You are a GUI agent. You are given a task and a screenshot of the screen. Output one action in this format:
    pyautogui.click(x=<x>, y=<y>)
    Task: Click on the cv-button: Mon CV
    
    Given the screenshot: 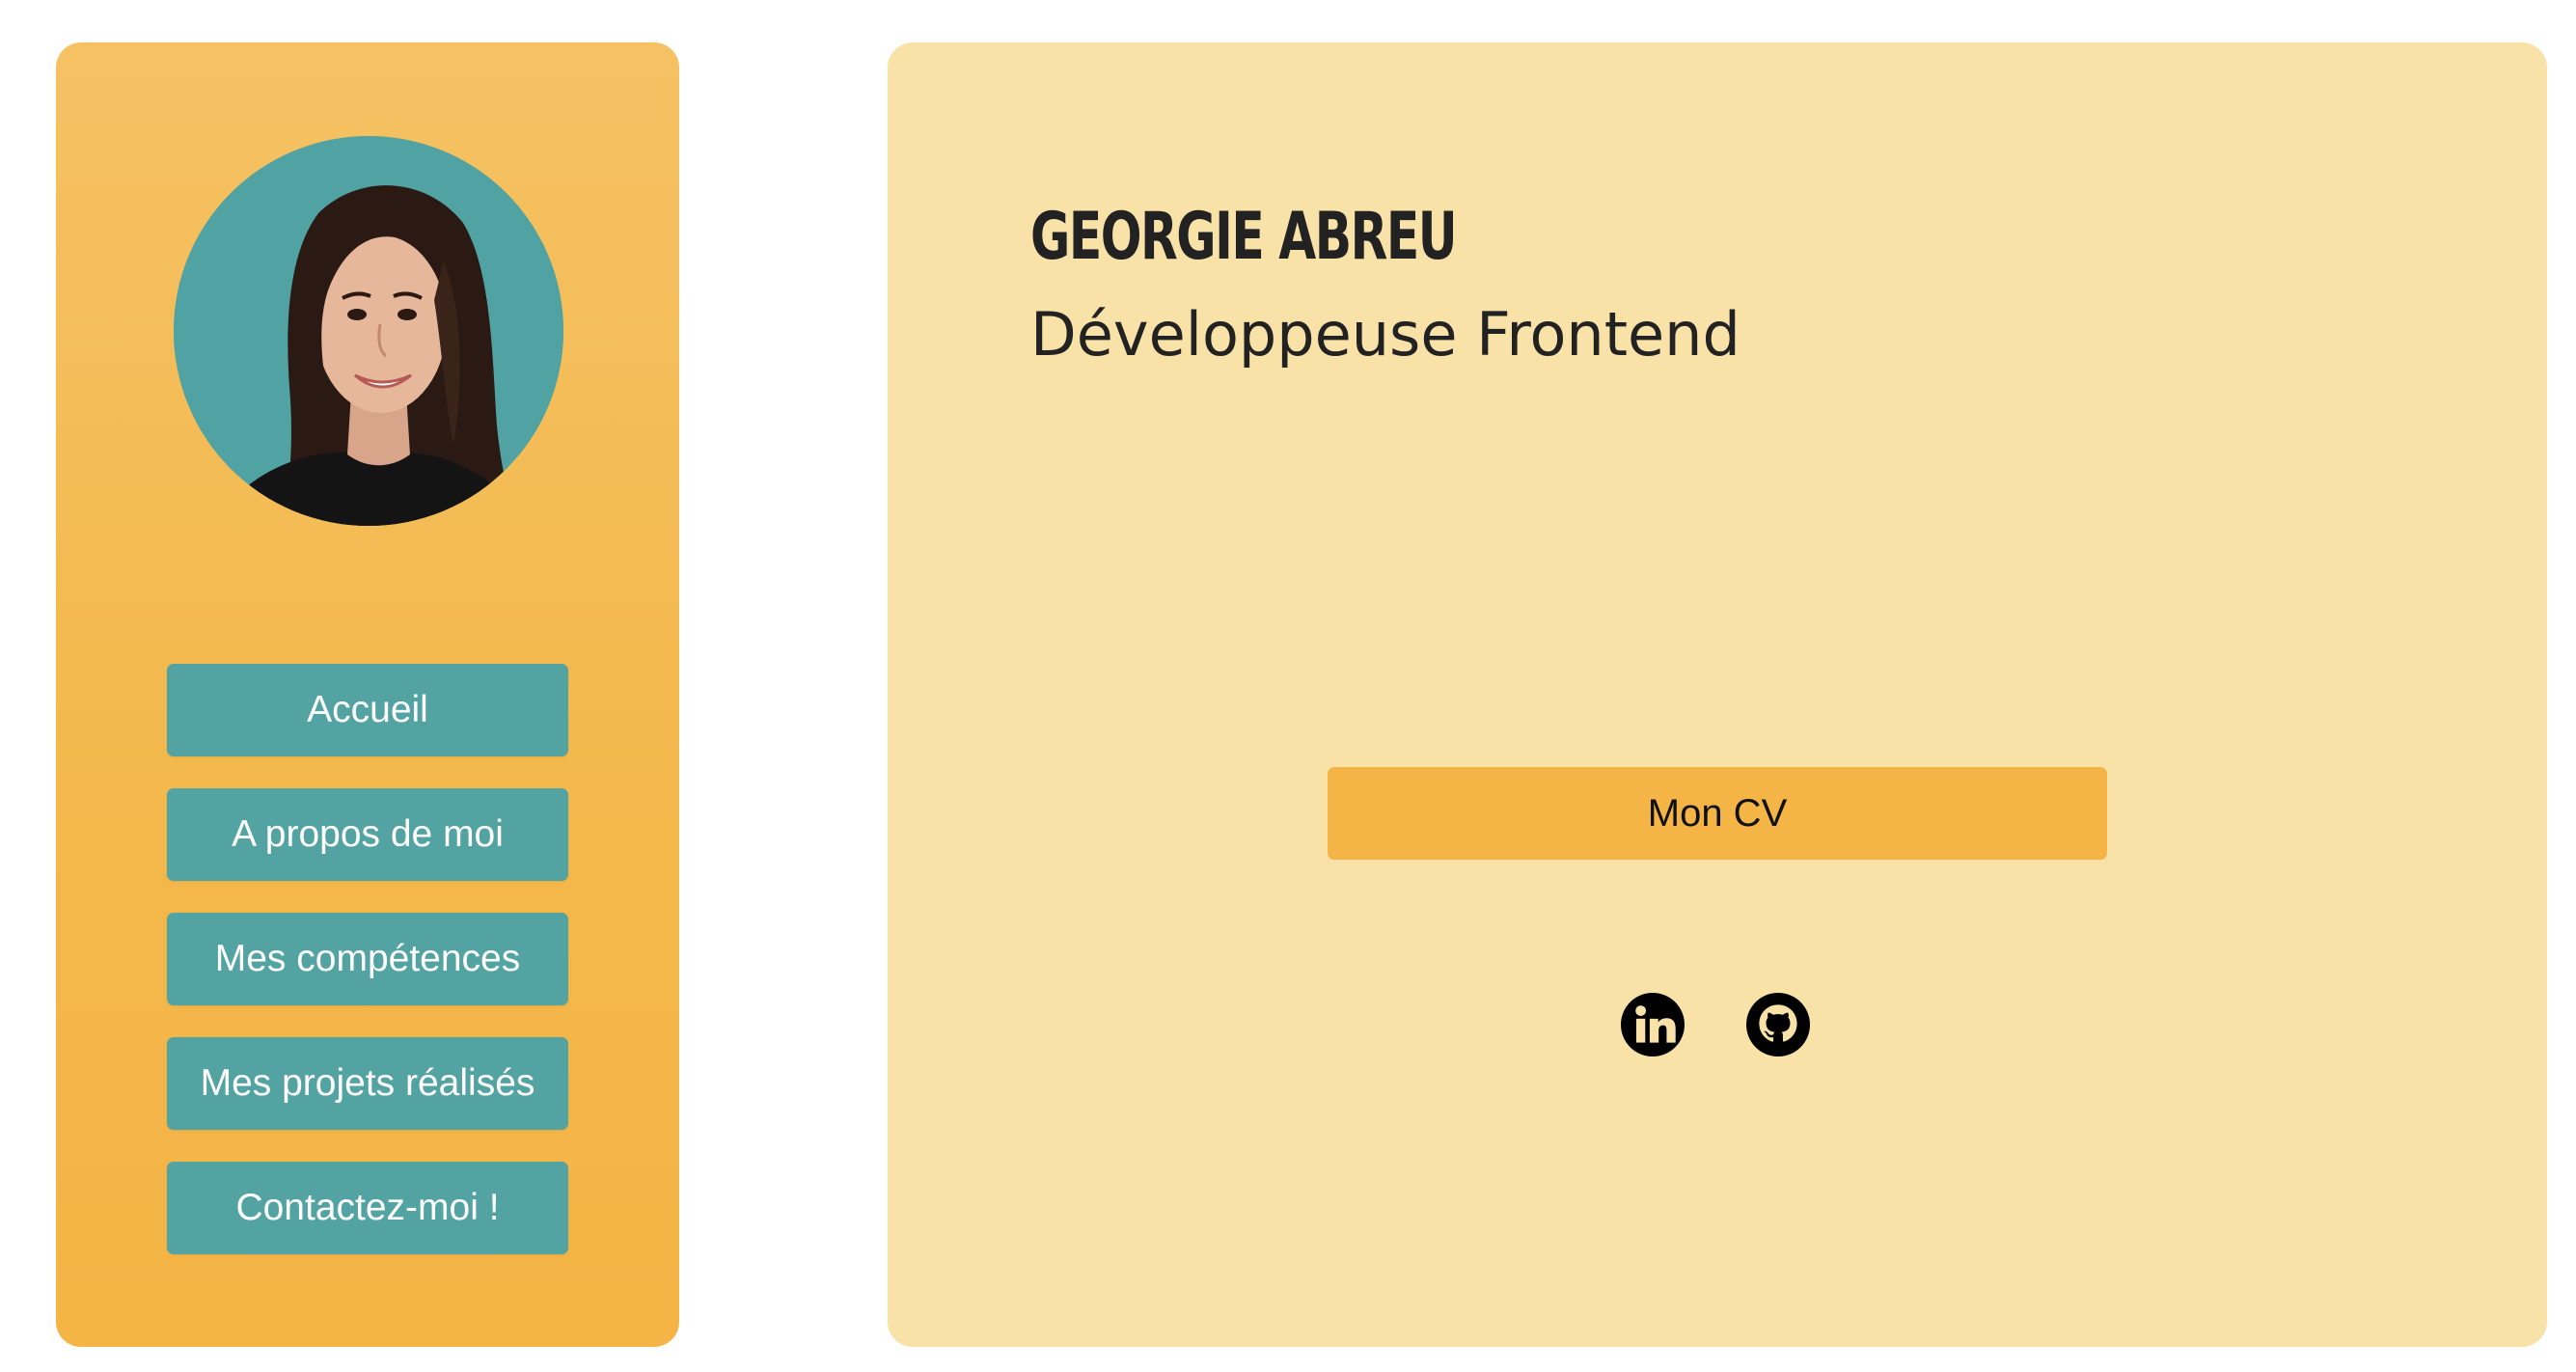 What is the action you would take?
    pyautogui.click(x=1718, y=813)
    